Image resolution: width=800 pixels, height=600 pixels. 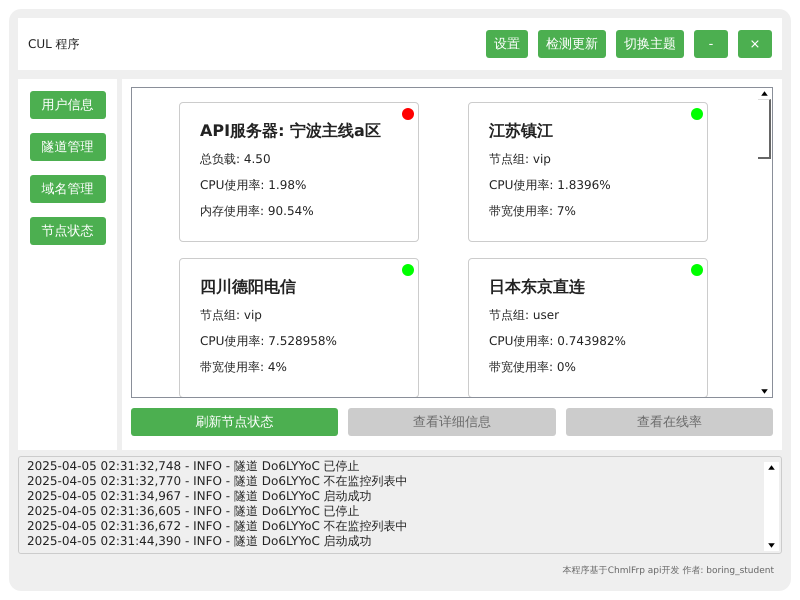 I want to click on sidebar-item: 隧道管理, so click(x=68, y=147).